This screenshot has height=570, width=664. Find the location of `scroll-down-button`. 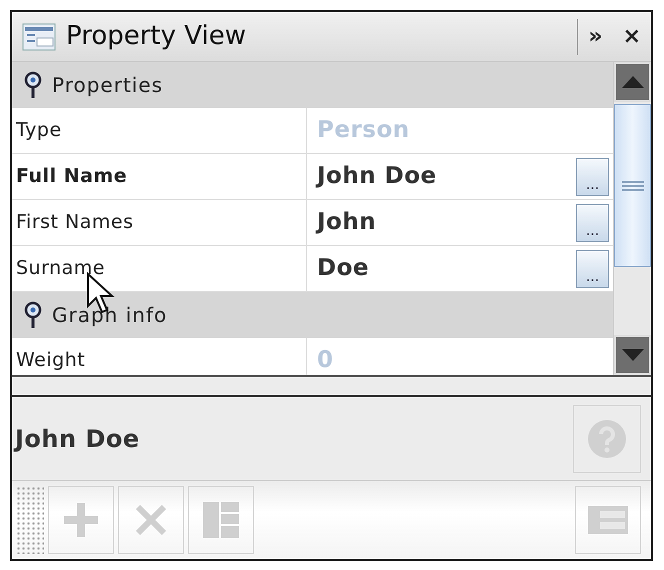

scroll-down-button is located at coordinates (632, 355).